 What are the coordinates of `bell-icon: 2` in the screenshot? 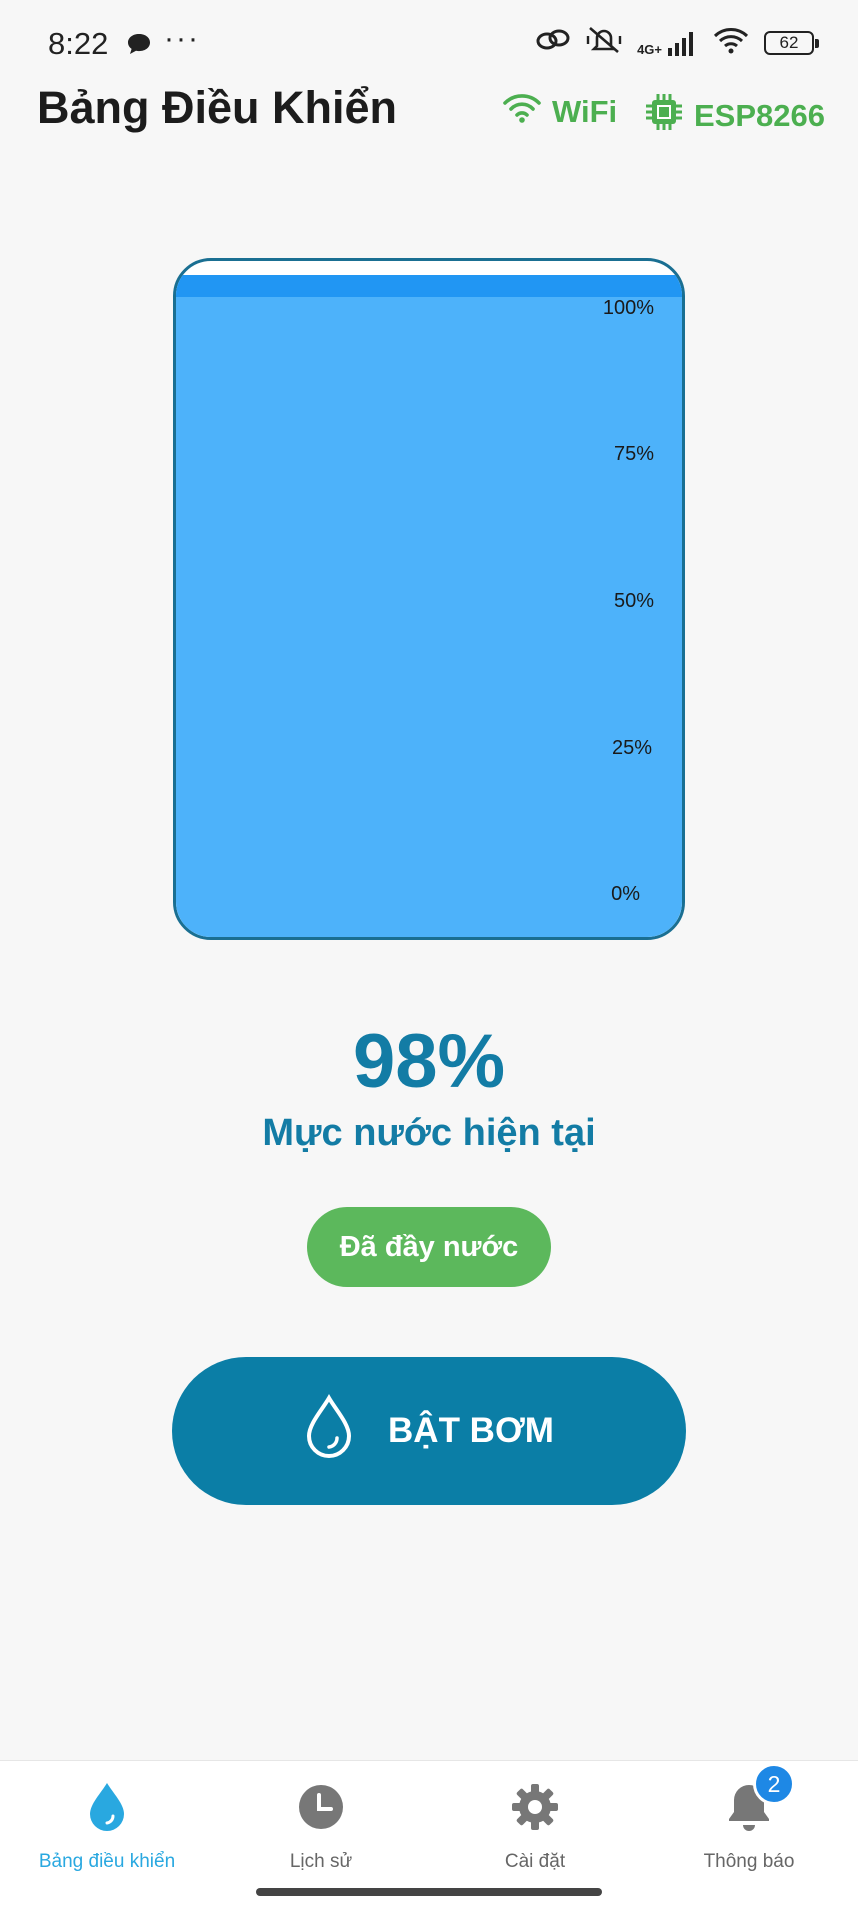 It's located at (760, 1800).